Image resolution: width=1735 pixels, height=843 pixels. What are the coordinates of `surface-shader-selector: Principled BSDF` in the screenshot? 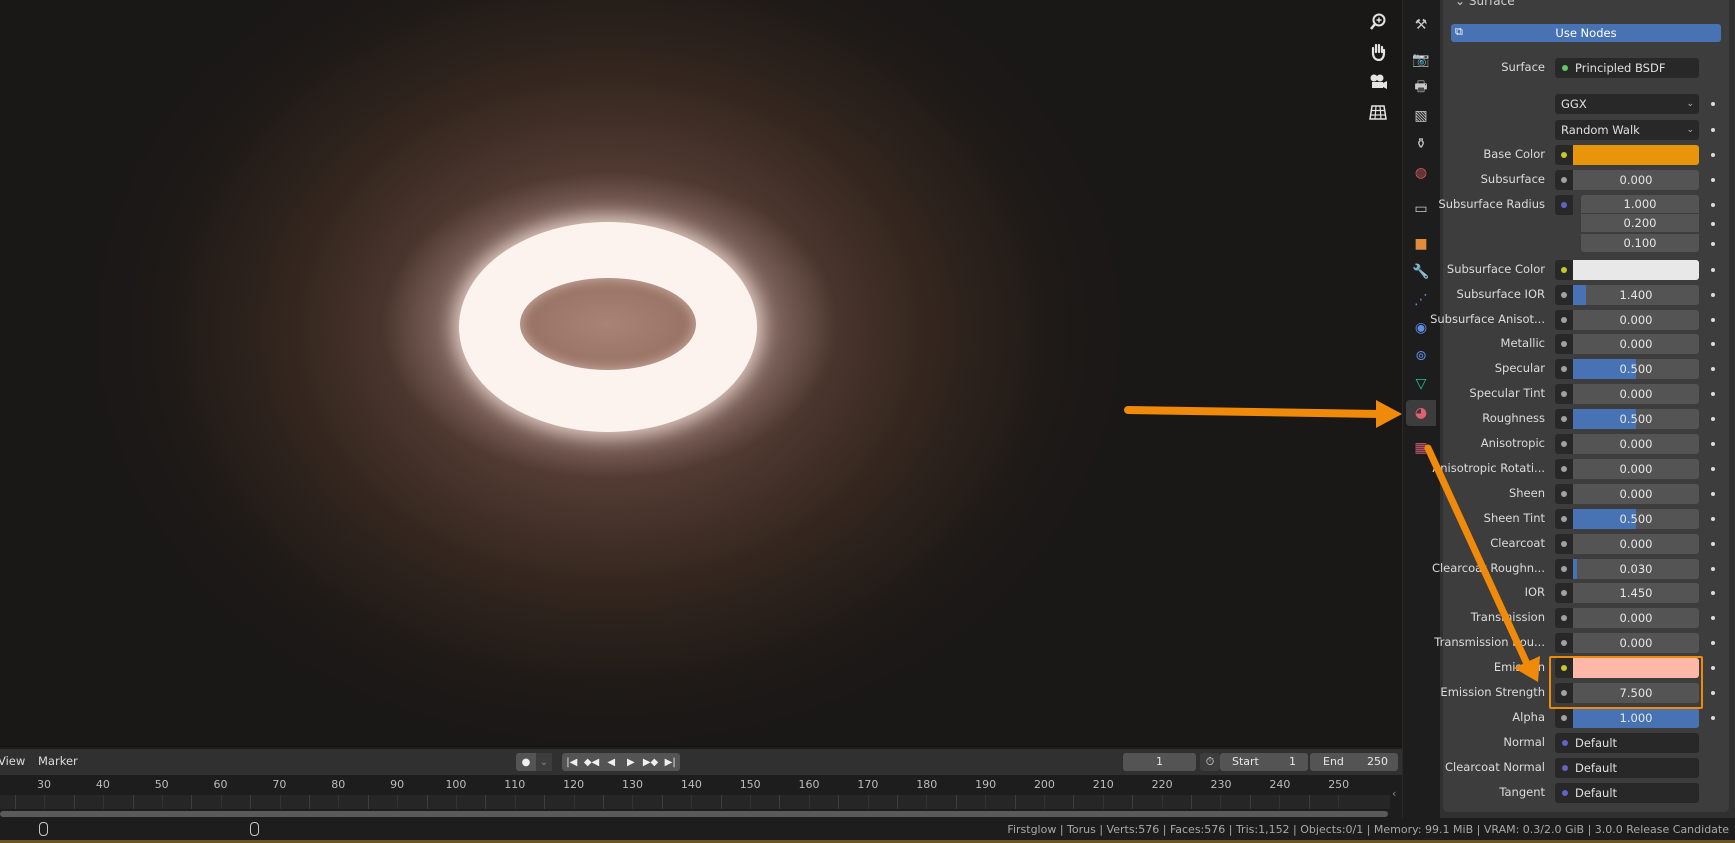 It's located at (1627, 68).